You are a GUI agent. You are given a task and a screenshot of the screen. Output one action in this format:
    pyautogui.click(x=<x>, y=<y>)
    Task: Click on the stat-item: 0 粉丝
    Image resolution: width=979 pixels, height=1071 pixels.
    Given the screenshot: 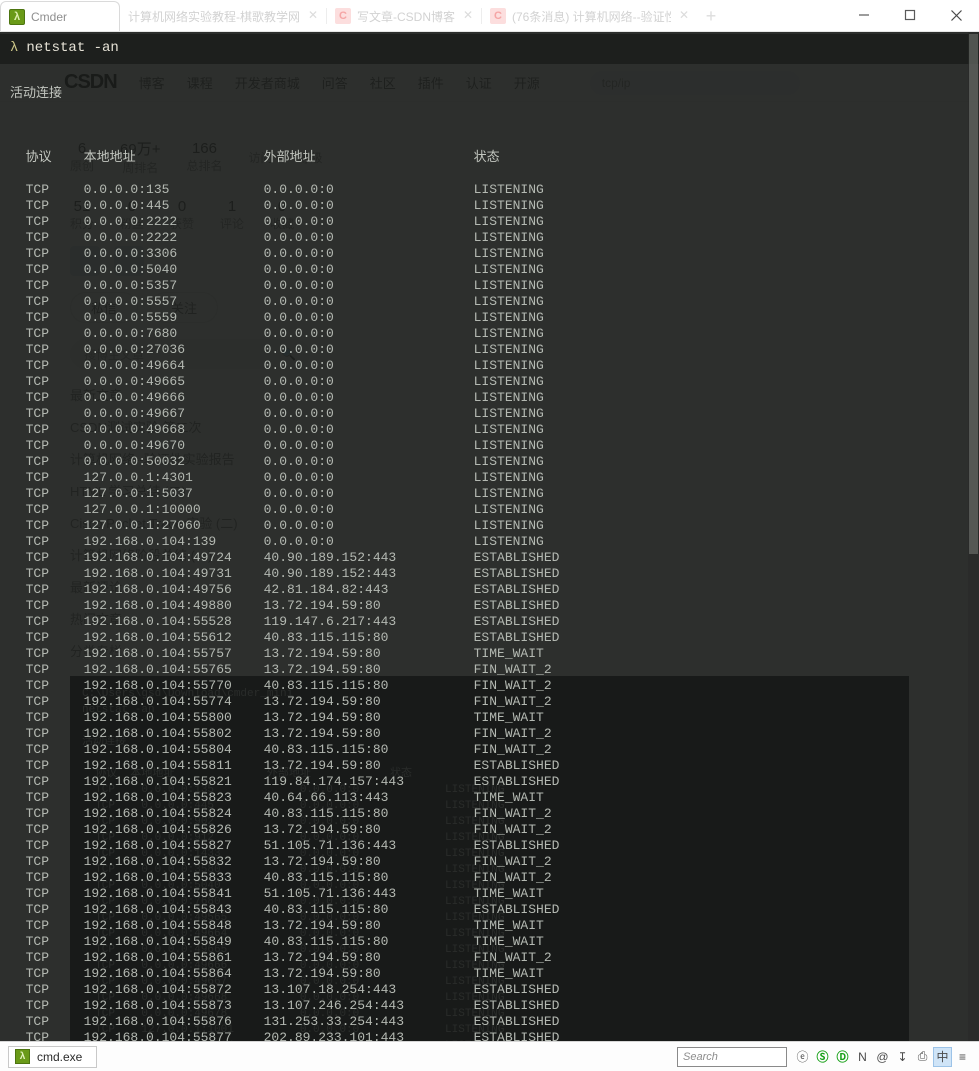 What is the action you would take?
    pyautogui.click(x=132, y=215)
    